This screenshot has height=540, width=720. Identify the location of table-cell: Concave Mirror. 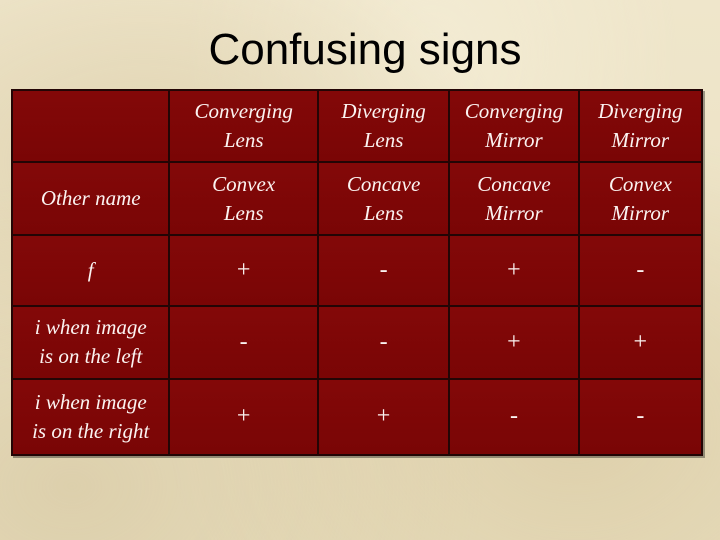
(514, 198).